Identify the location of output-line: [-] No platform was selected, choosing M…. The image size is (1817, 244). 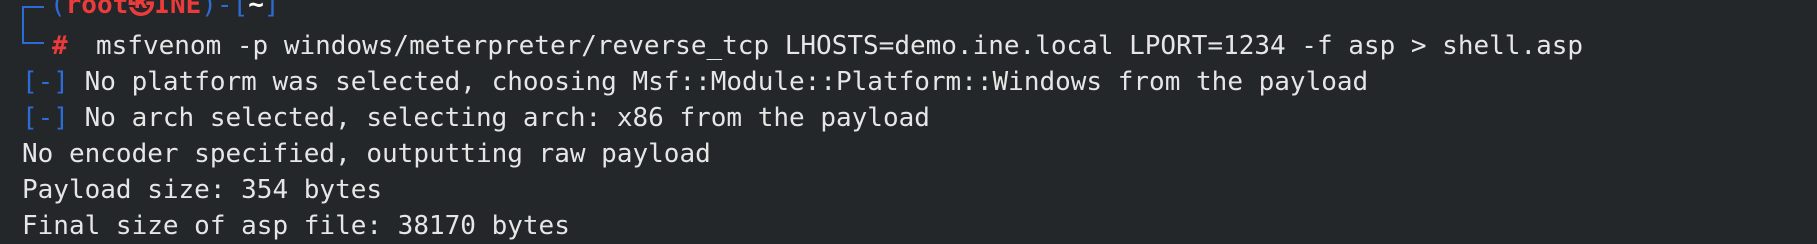
(695, 82).